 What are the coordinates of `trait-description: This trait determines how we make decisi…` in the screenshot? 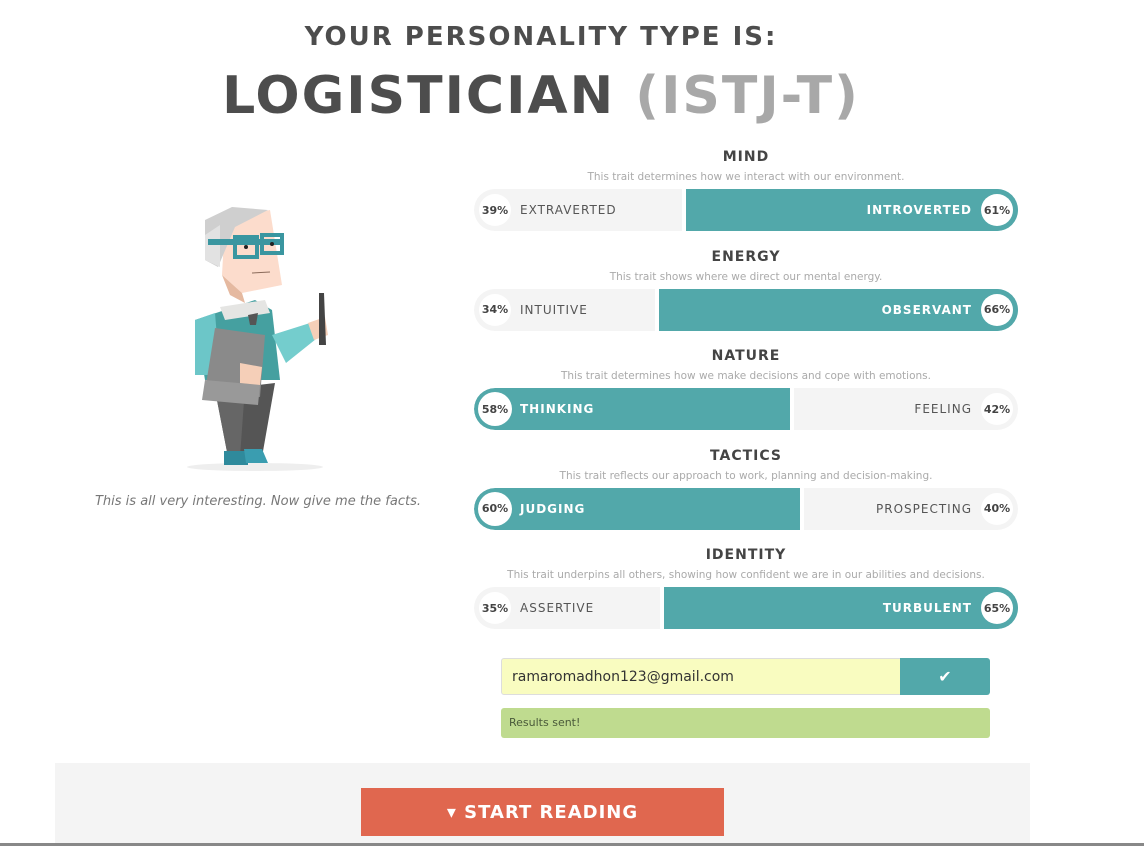 It's located at (746, 376).